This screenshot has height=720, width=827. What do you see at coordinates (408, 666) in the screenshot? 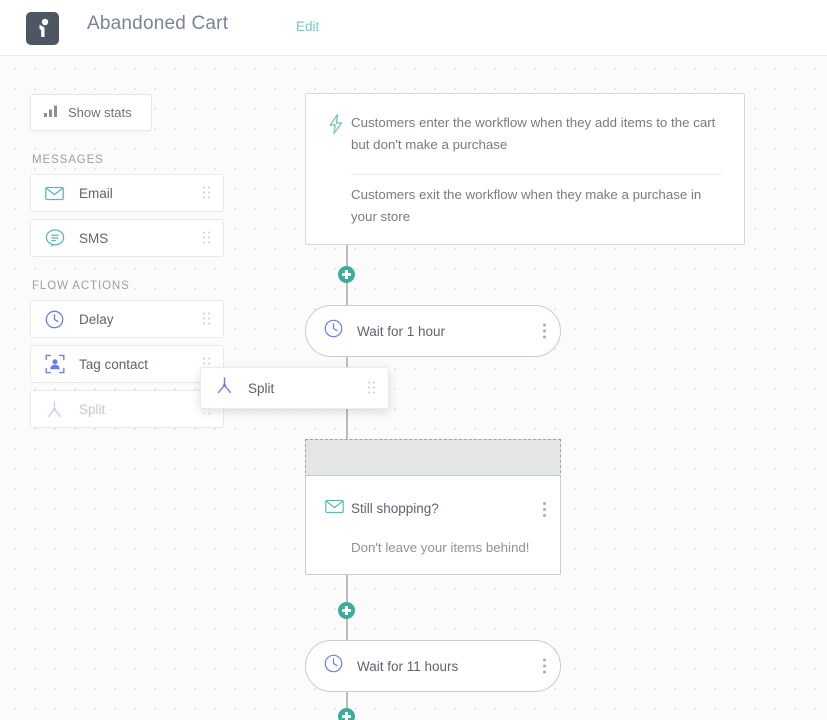
I see `node-label: Wait for 11 hours` at bounding box center [408, 666].